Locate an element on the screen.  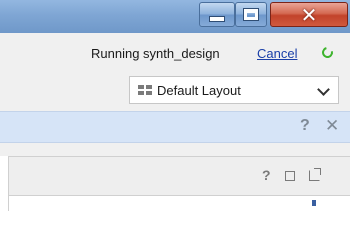
layout-grid-icon is located at coordinates (145, 90).